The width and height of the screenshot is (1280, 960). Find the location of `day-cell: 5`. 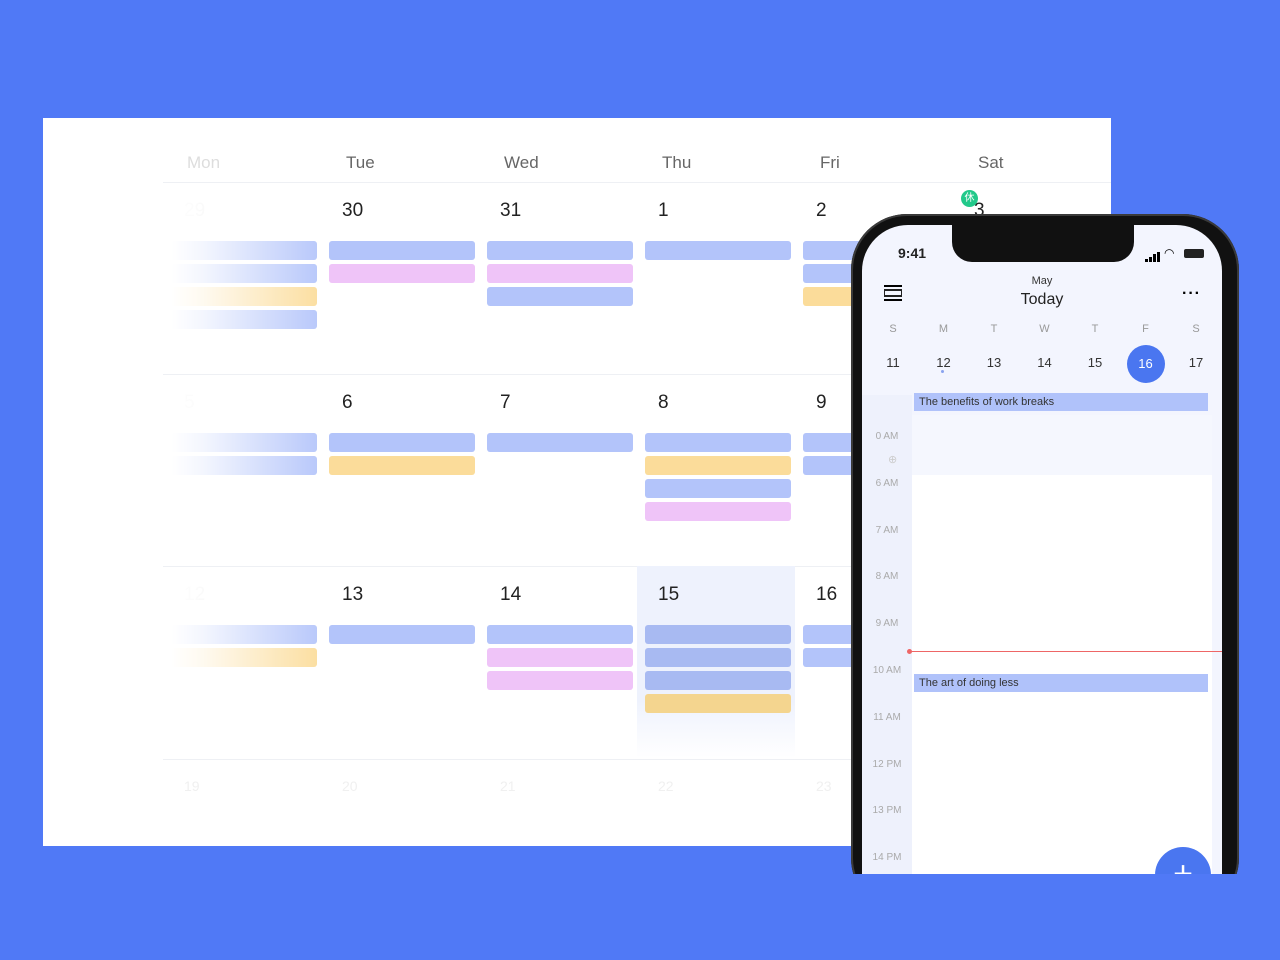

day-cell: 5 is located at coordinates (250, 488).